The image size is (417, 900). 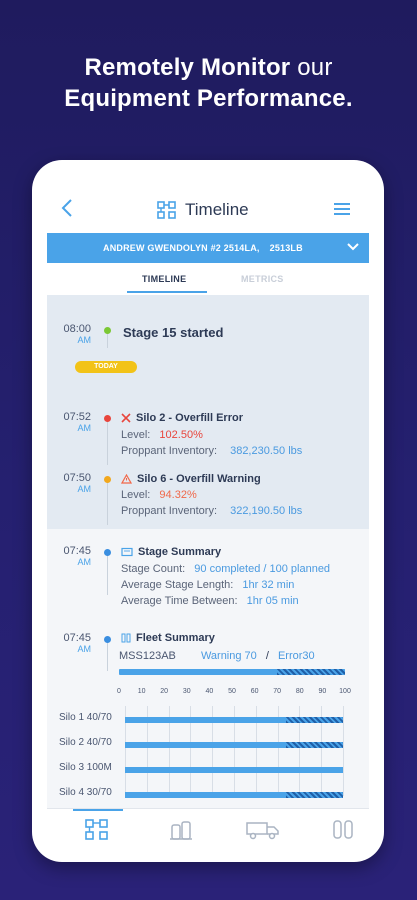 What do you see at coordinates (66, 208) in the screenshot?
I see `chevron-left-icon` at bounding box center [66, 208].